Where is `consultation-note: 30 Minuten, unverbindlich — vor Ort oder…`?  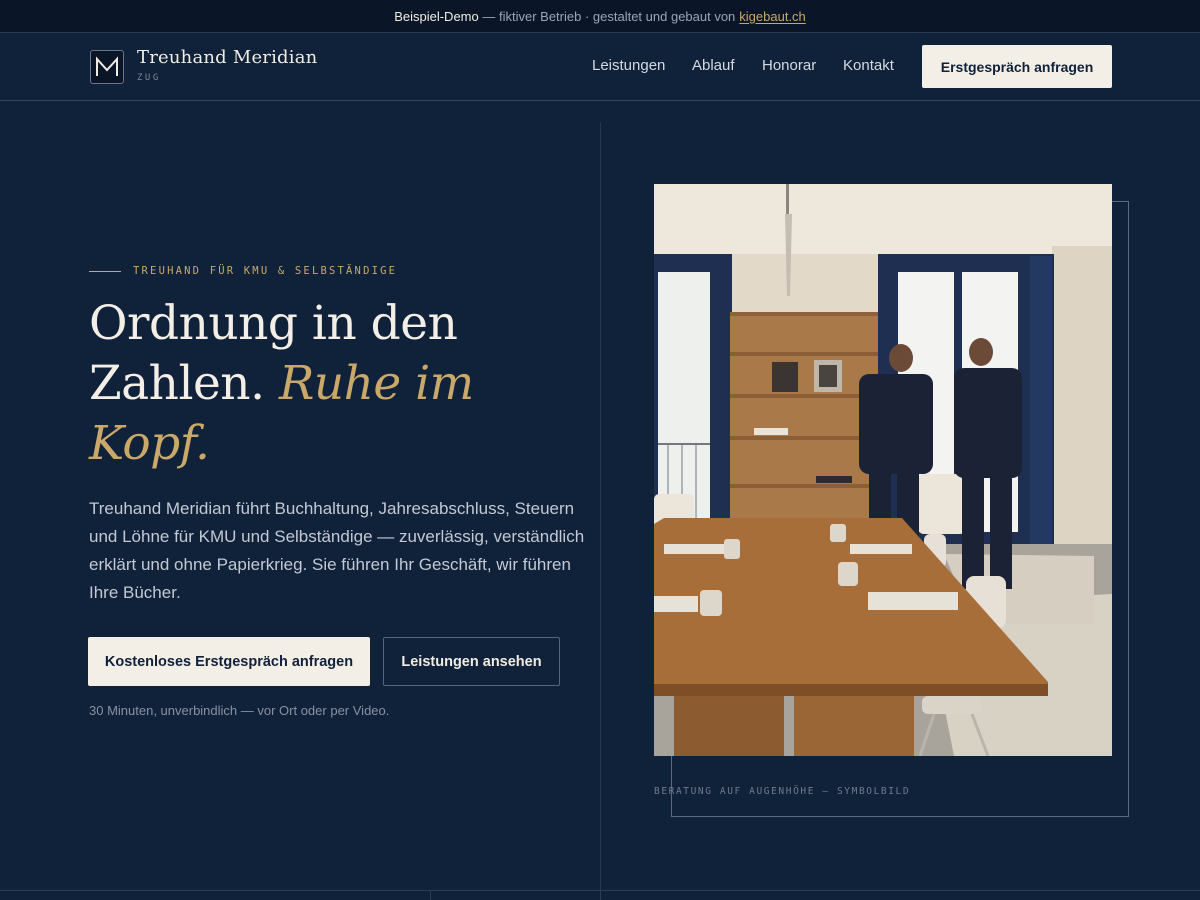
consultation-note: 30 Minuten, unverbindlich — vor Ort oder… is located at coordinates (239, 710).